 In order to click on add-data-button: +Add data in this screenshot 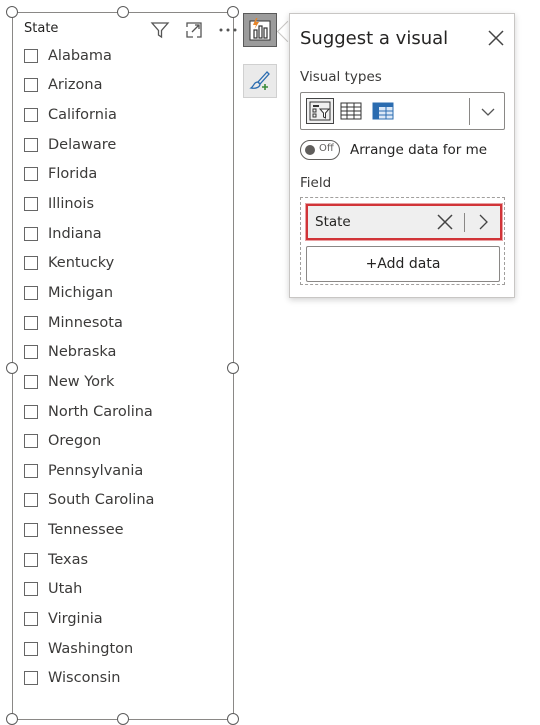, I will do `click(403, 264)`.